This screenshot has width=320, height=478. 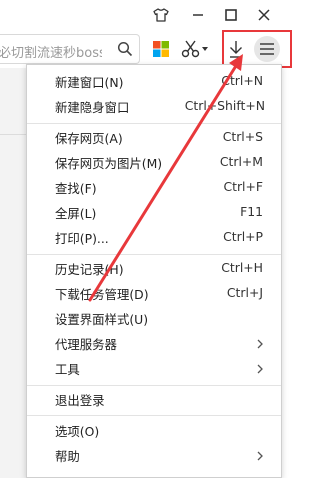 What do you see at coordinates (243, 236) in the screenshot?
I see `menu-item-shortcut: Ctrl+P` at bounding box center [243, 236].